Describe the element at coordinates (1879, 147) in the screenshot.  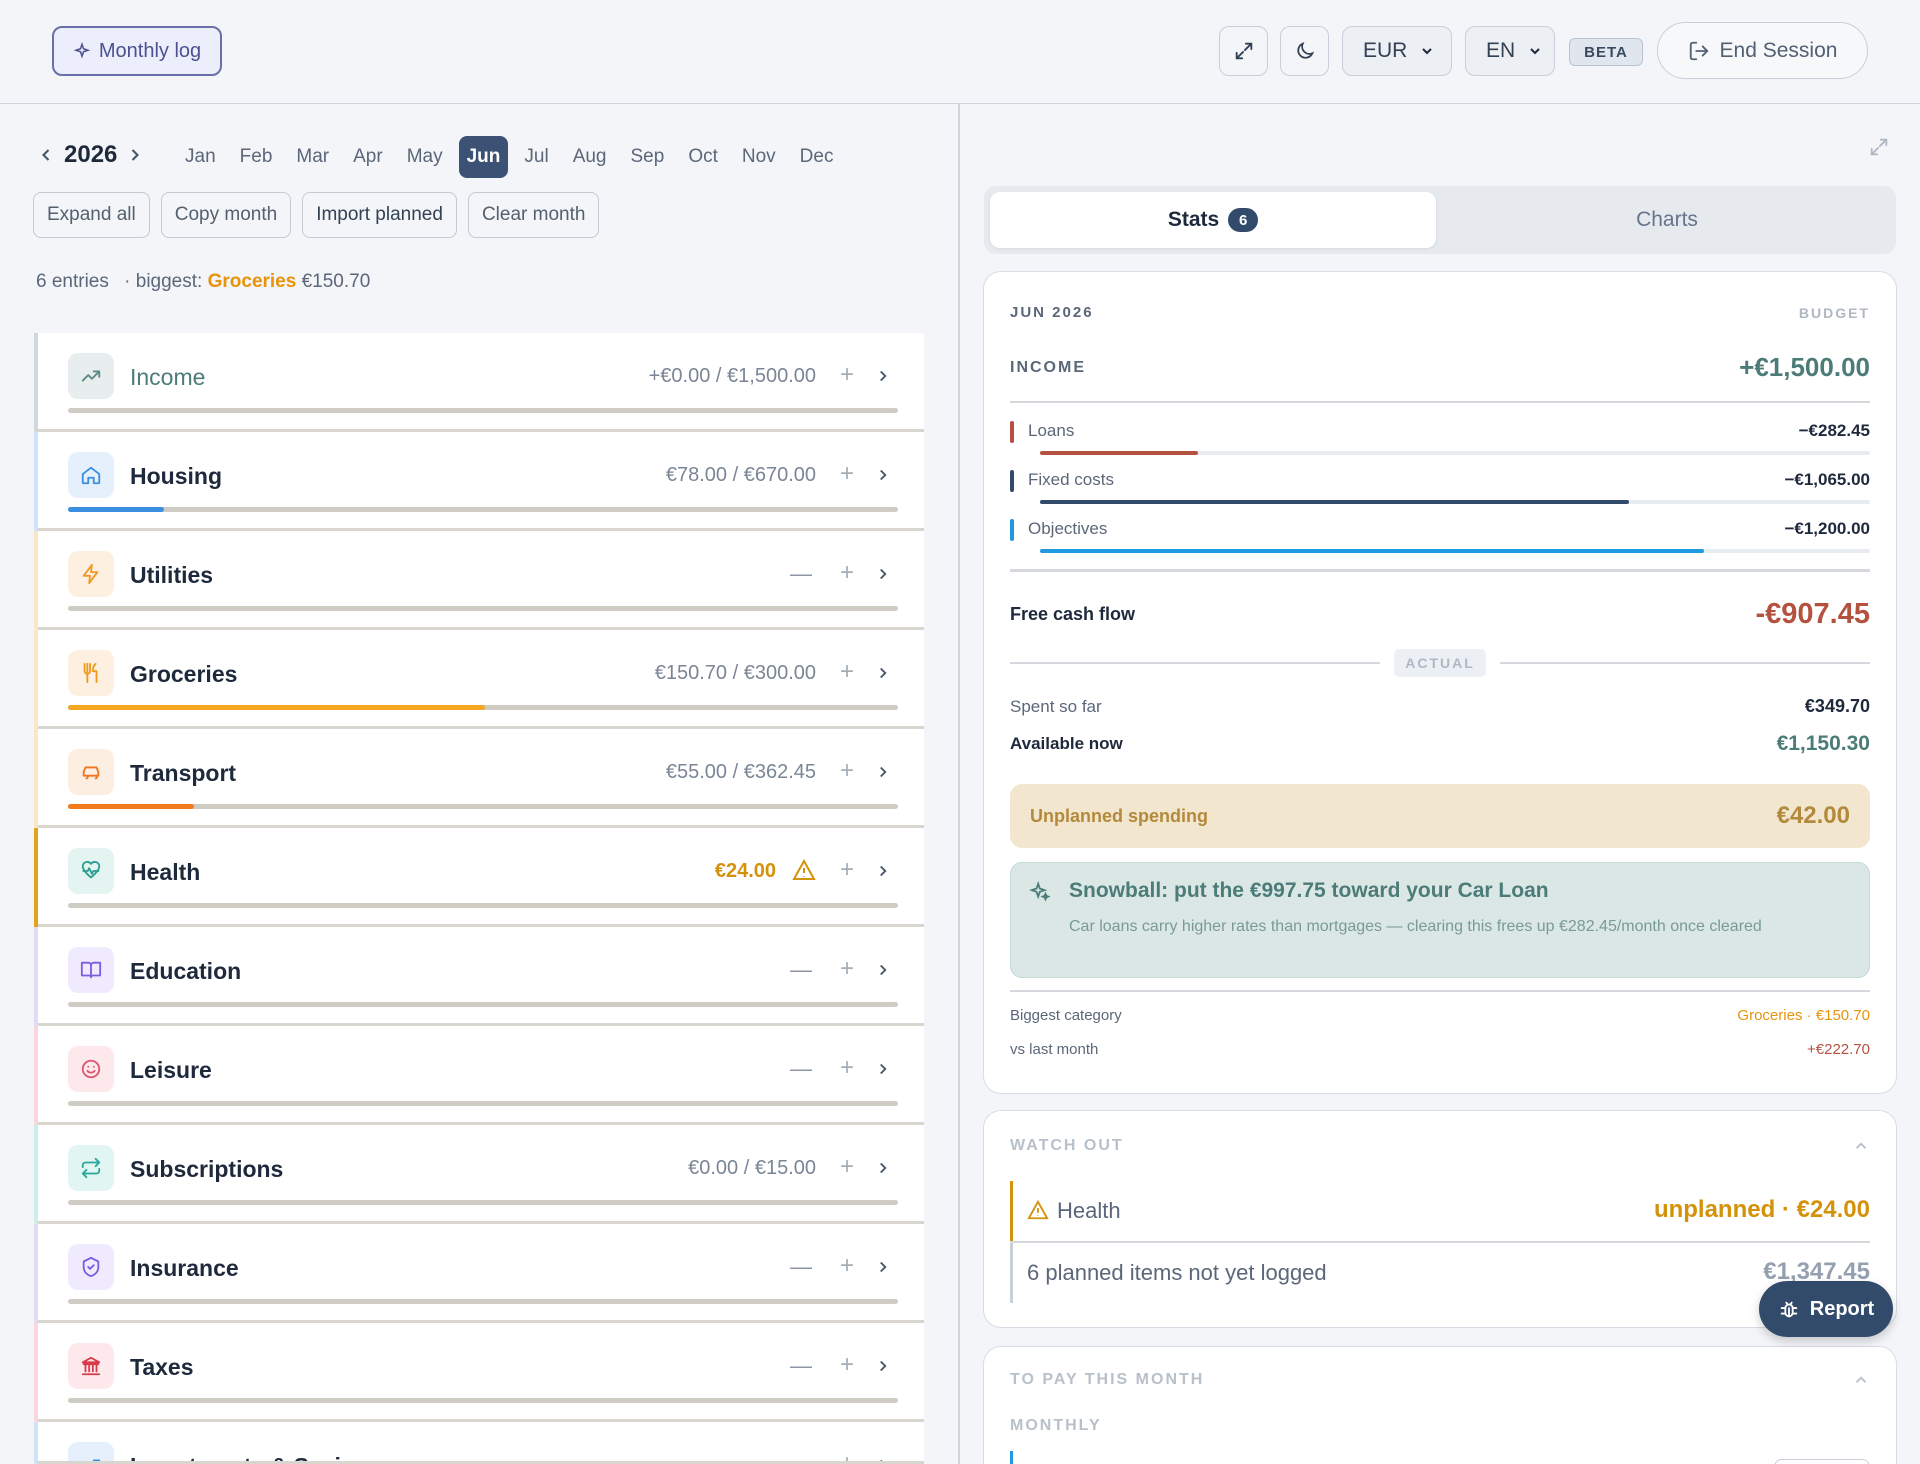
I see `expand-panel-icon` at that location.